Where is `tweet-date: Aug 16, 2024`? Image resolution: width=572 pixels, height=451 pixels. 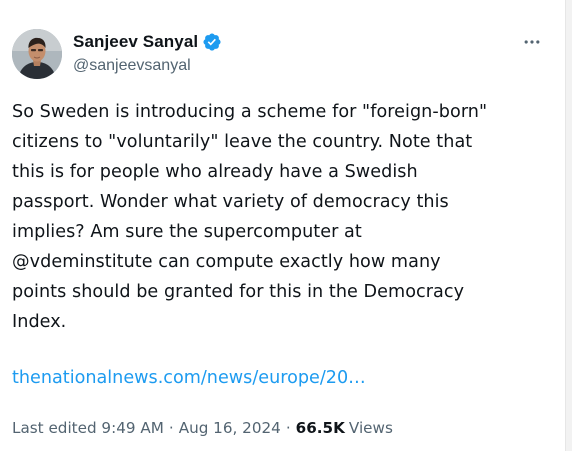
tweet-date: Aug 16, 2024 is located at coordinates (230, 428).